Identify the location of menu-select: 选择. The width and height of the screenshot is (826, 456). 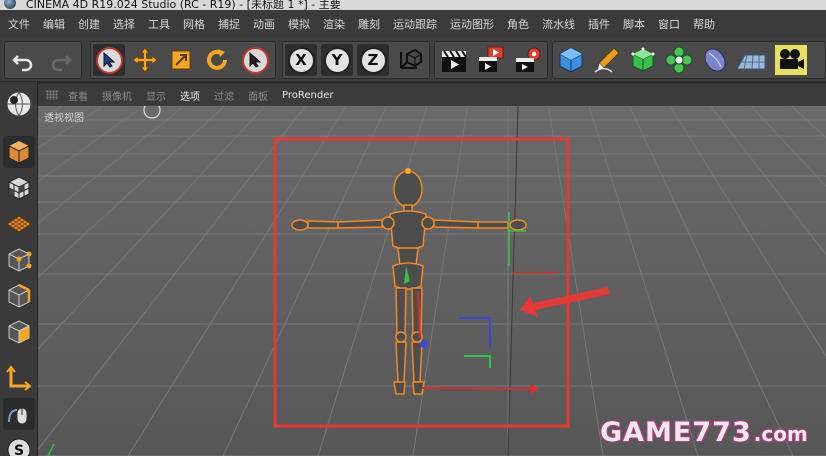
(124, 24).